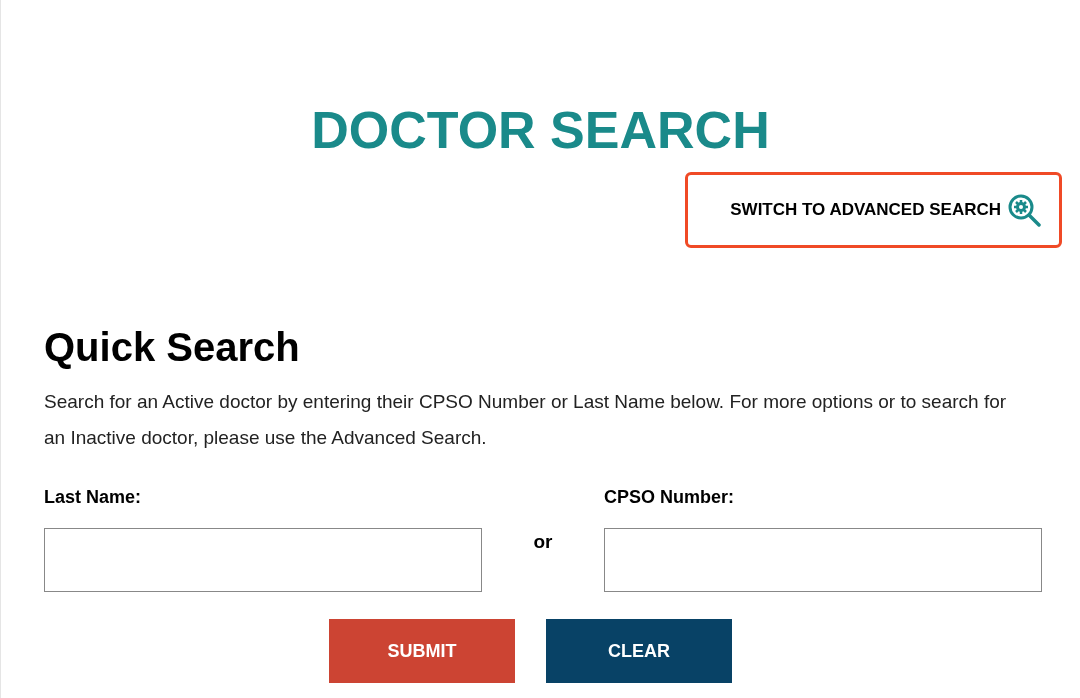  Describe the element at coordinates (422, 651) in the screenshot. I see `submit-button: SUBMIT` at that location.